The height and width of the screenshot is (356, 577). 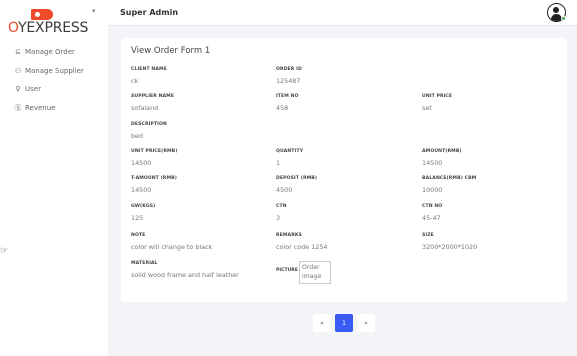 I want to click on field-value: ck, so click(x=135, y=81).